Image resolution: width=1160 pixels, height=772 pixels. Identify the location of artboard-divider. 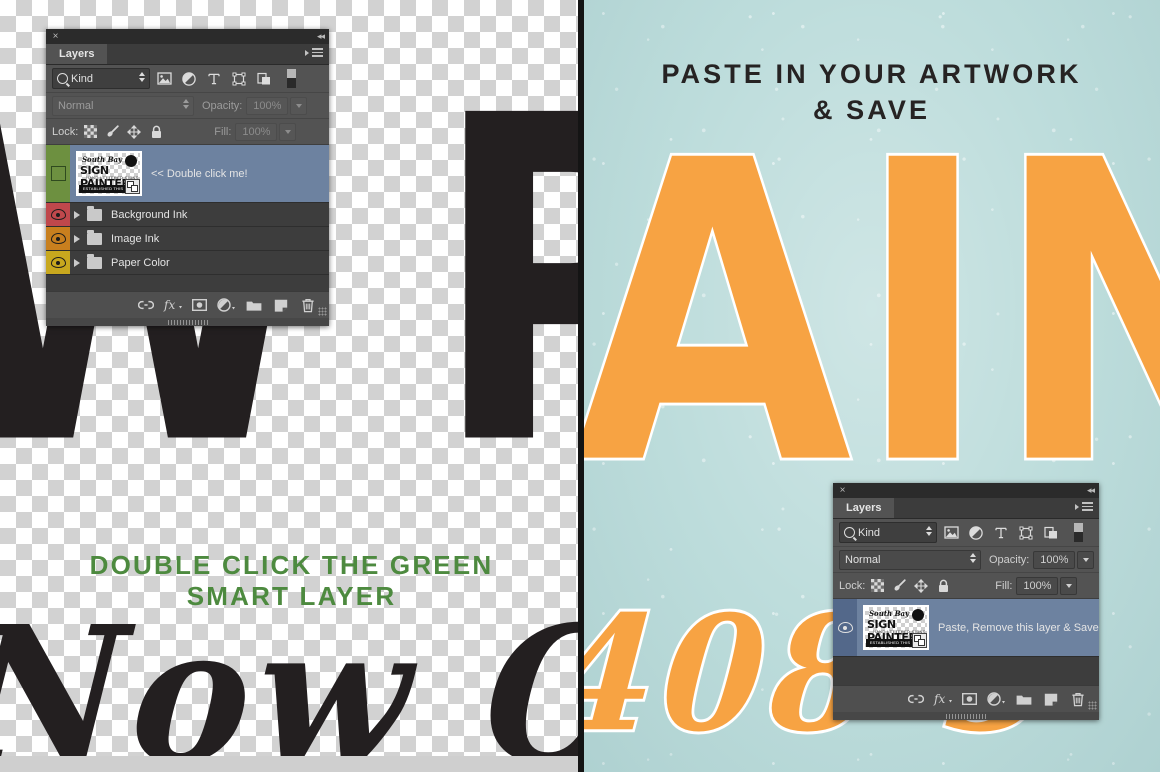
(581, 386).